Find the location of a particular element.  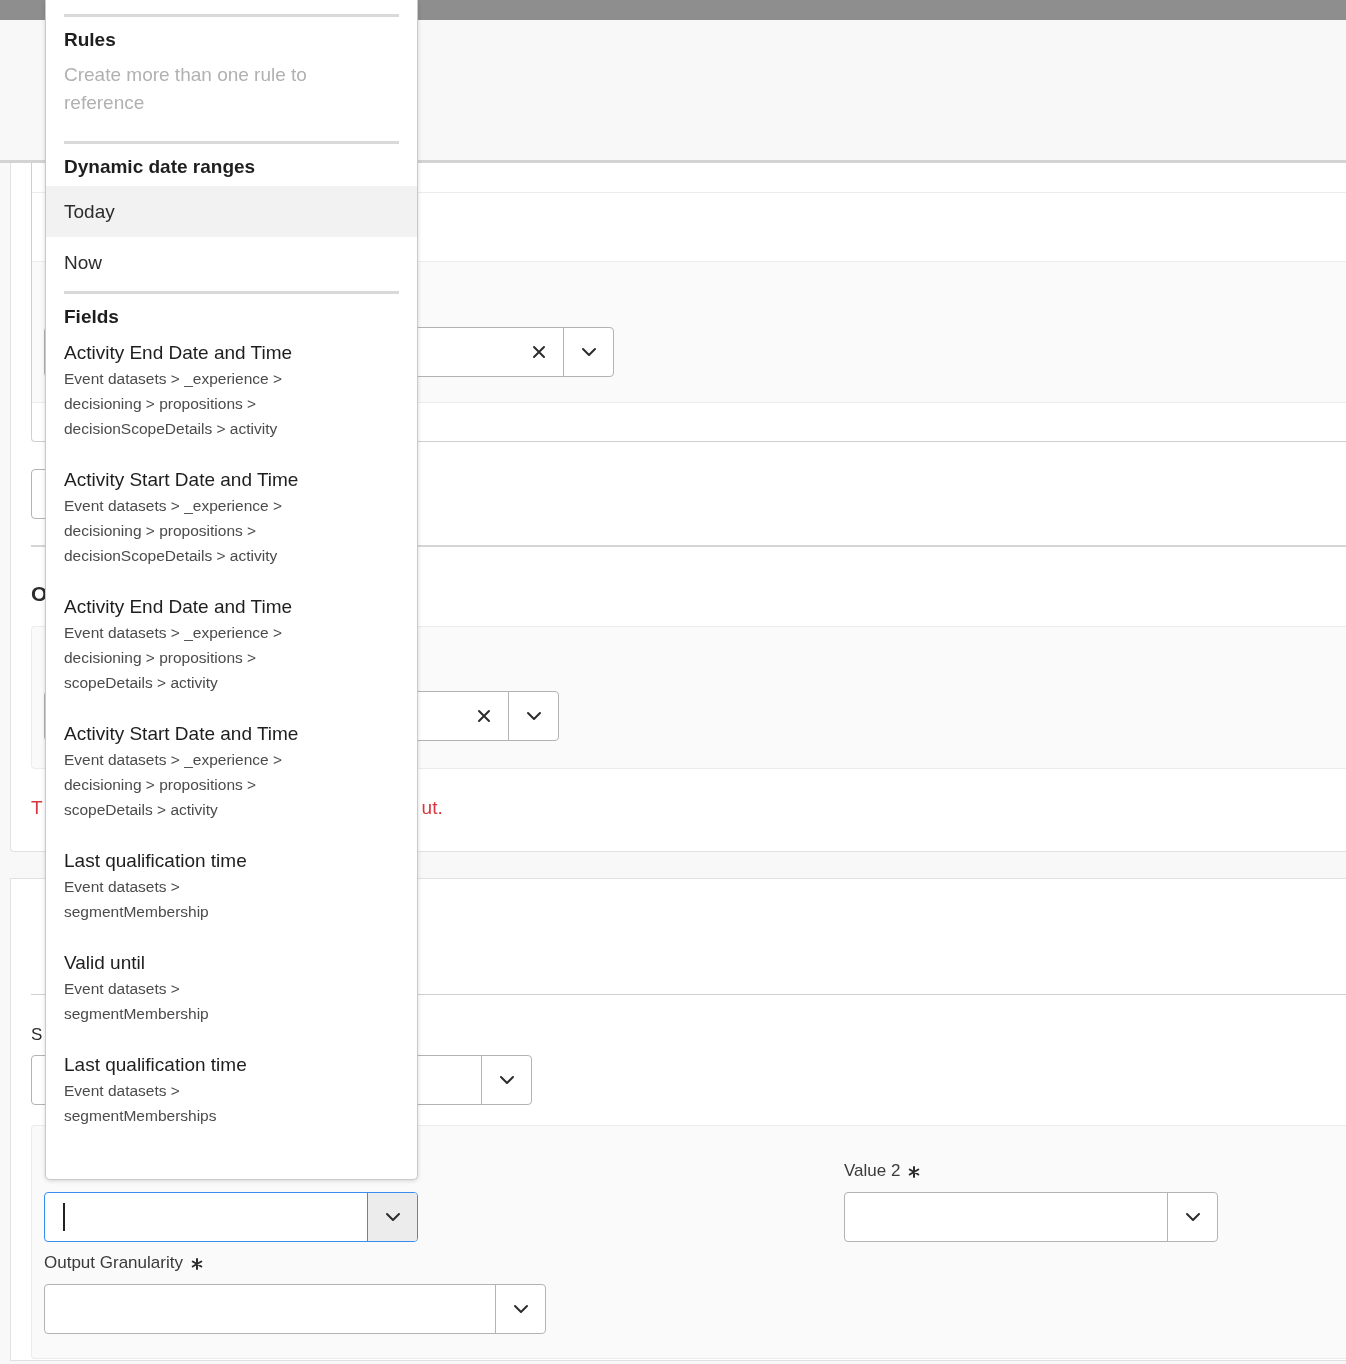

menu-item: Today is located at coordinates (231, 211).